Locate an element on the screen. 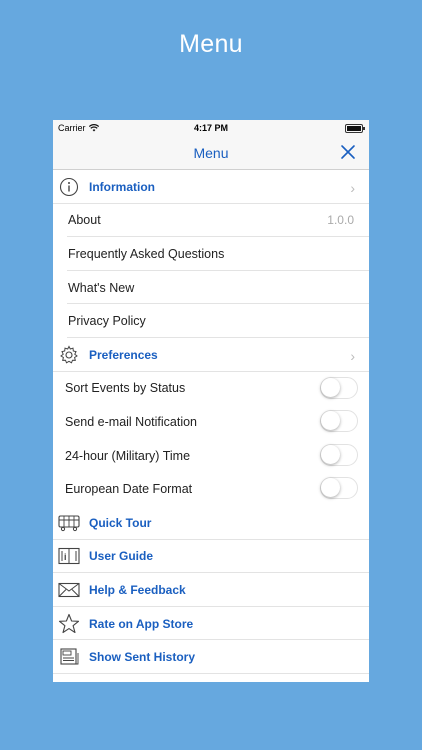 The width and height of the screenshot is (422, 750). help-feedback-label: Help & Feedback is located at coordinates (137, 589).